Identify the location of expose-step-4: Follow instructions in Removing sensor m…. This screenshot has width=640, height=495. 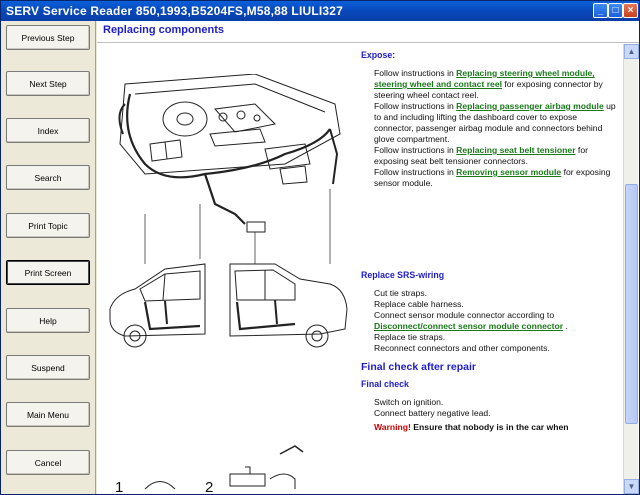
(492, 177).